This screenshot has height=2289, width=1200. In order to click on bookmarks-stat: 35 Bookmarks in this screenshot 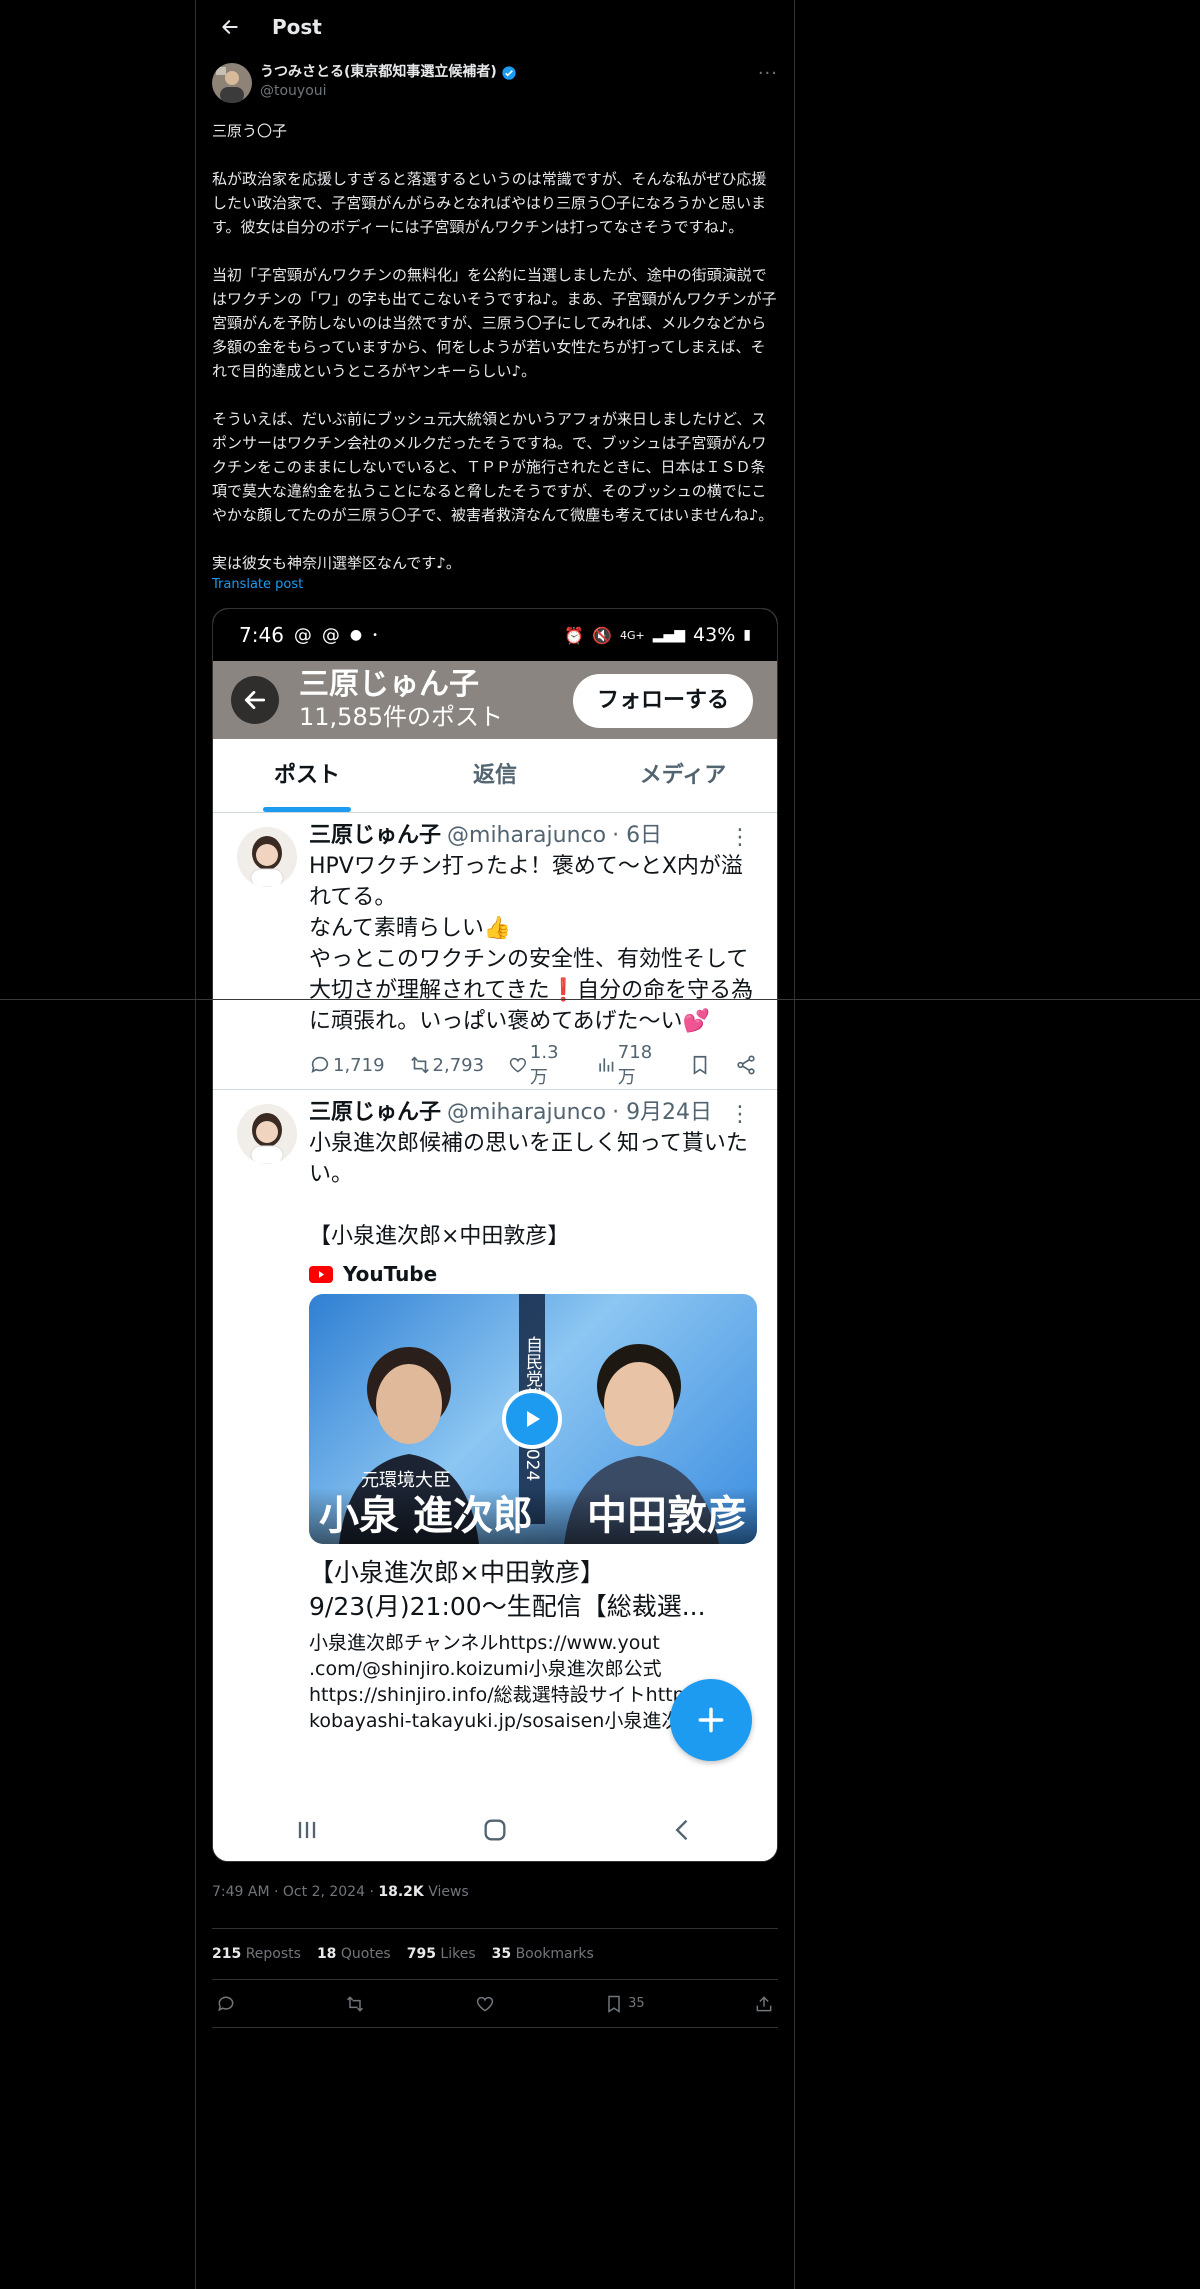, I will do `click(543, 1954)`.